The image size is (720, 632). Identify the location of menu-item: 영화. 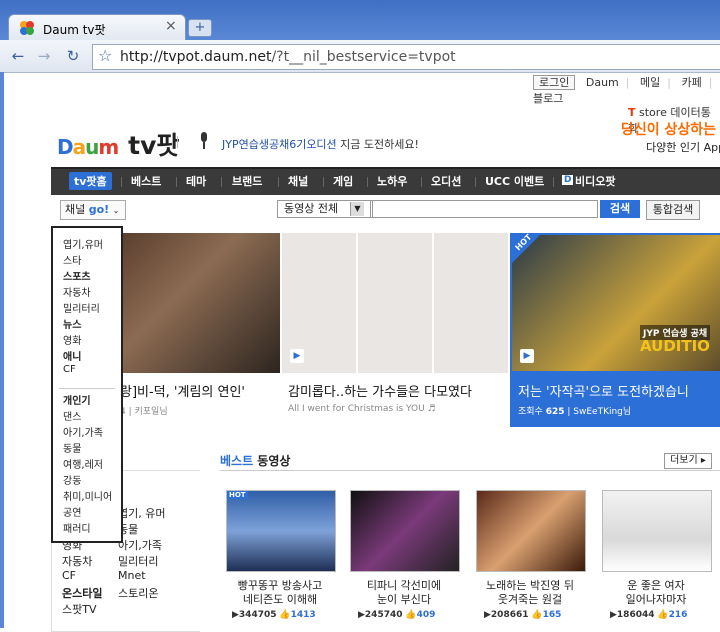
(72, 339).